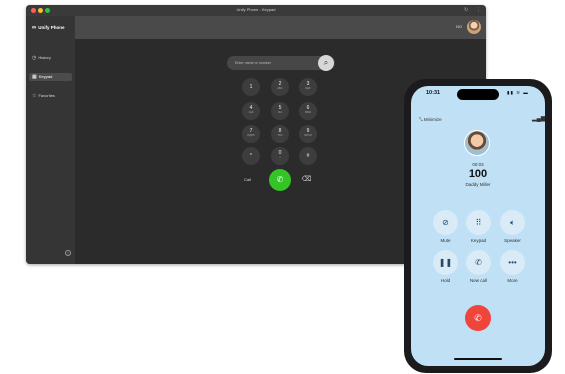 This screenshot has width=565, height=374. I want to click on sidebar: ∞ Unify Phone ◷ History ▦ Keypad ☆ Favorites, so click(50, 140).